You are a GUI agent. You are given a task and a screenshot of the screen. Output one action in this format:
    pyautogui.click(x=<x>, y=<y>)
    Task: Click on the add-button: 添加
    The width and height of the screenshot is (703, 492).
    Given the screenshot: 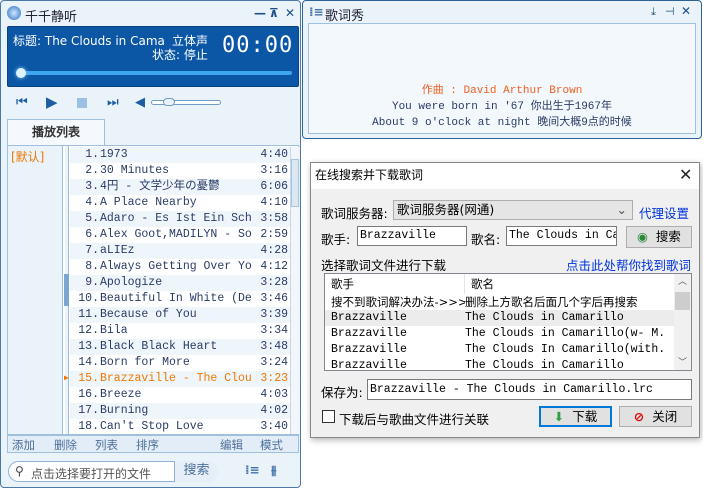 What is the action you would take?
    pyautogui.click(x=23, y=445)
    